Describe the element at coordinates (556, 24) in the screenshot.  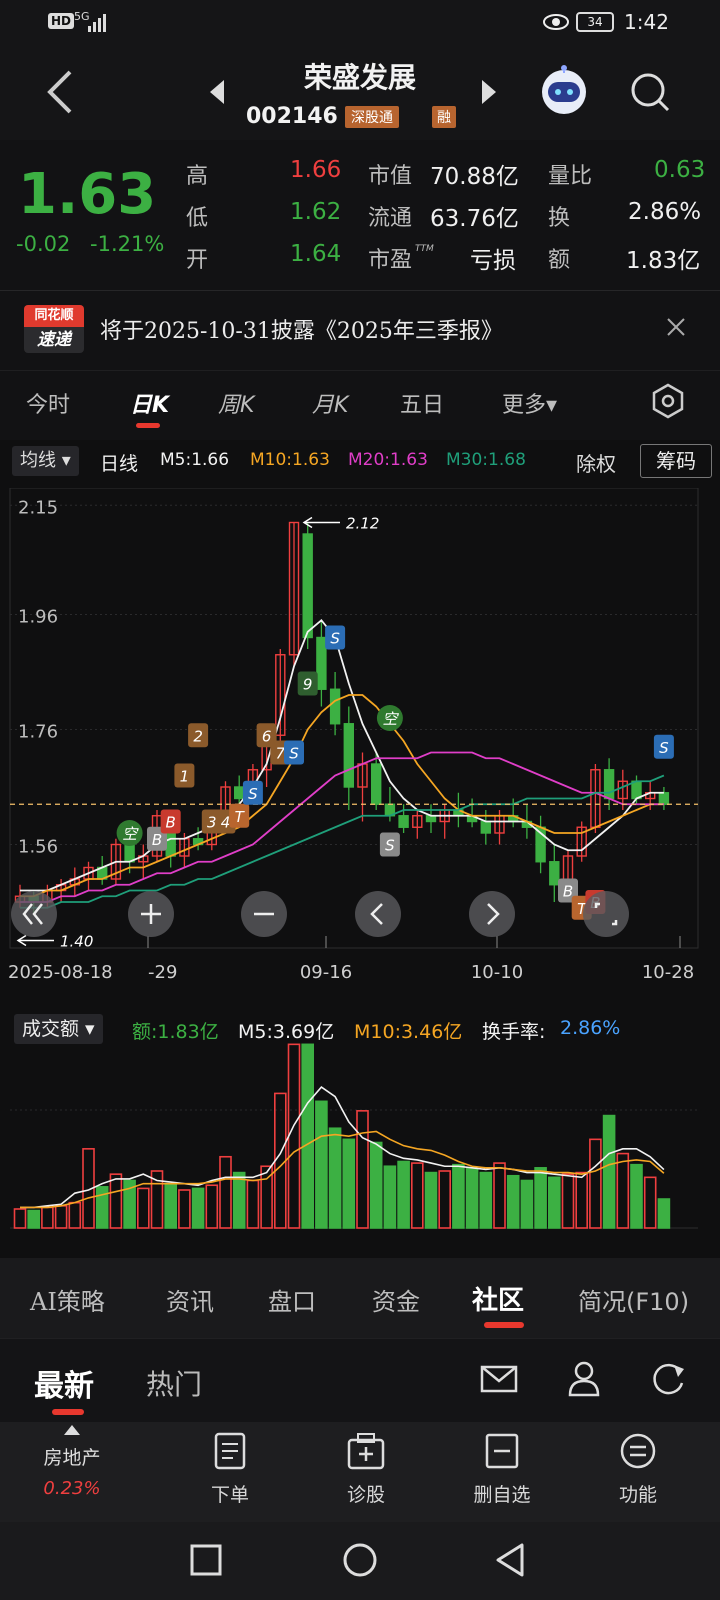
I see `eye-icon` at that location.